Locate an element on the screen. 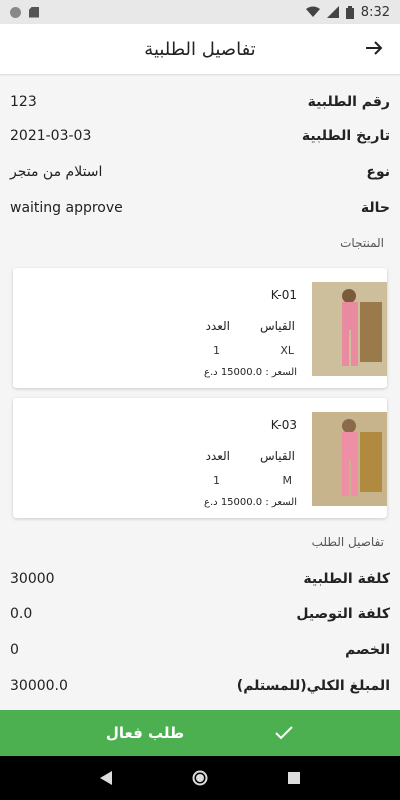 The image size is (400, 800). nav-home-icon is located at coordinates (200, 778).